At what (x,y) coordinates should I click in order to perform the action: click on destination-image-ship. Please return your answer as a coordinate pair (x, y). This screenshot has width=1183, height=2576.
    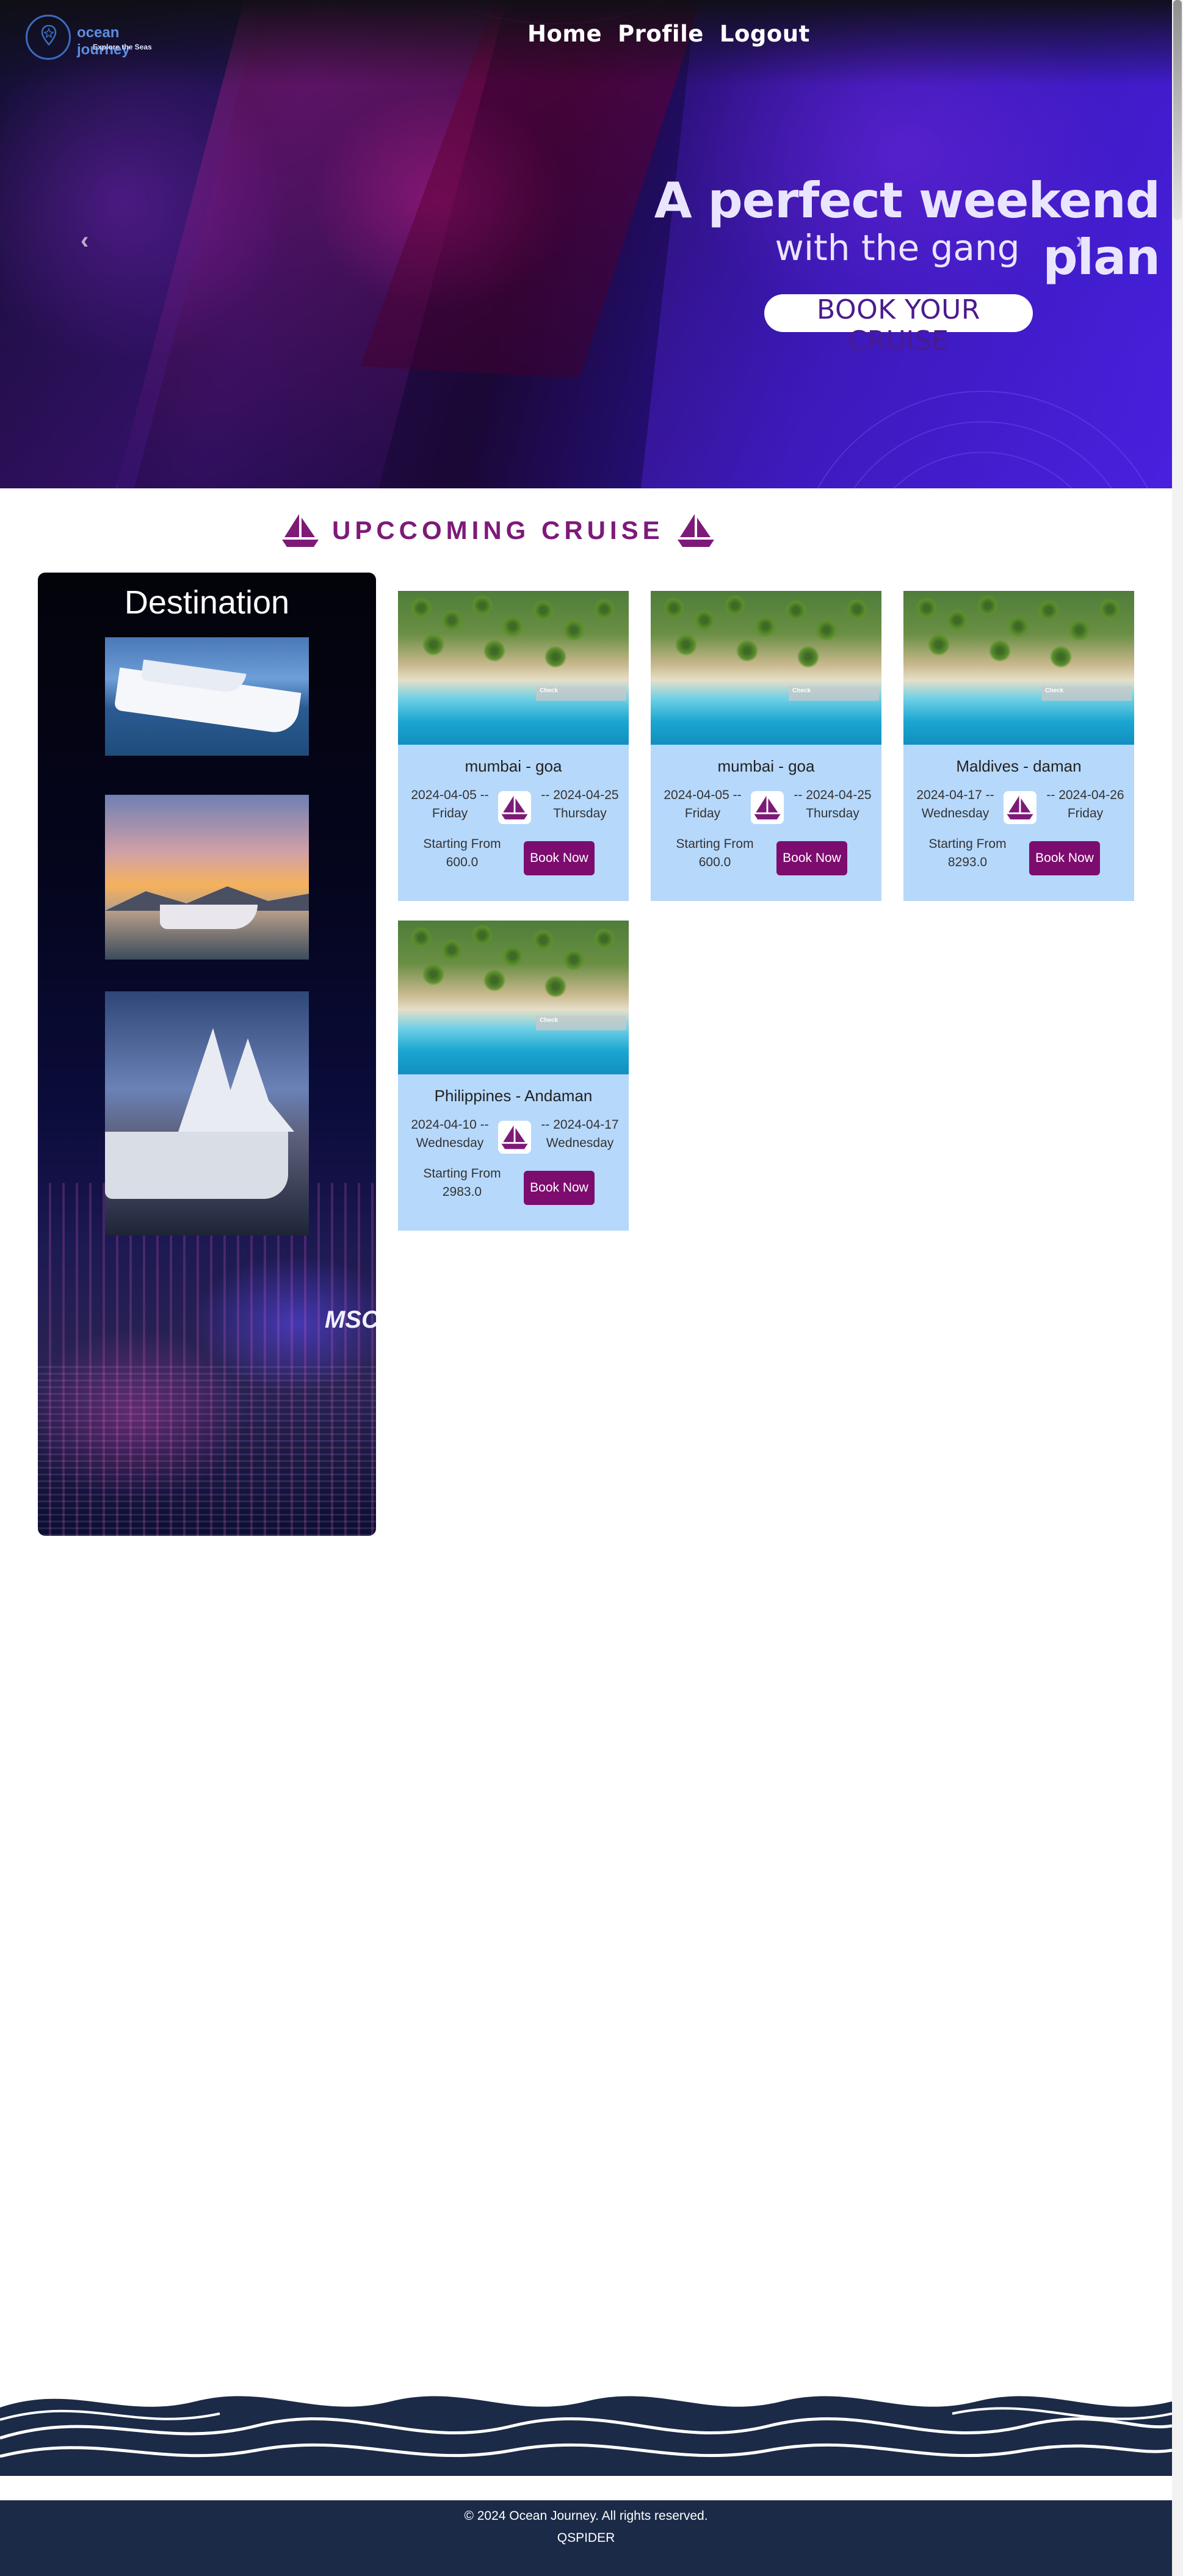
    Looking at the image, I should click on (207, 696).